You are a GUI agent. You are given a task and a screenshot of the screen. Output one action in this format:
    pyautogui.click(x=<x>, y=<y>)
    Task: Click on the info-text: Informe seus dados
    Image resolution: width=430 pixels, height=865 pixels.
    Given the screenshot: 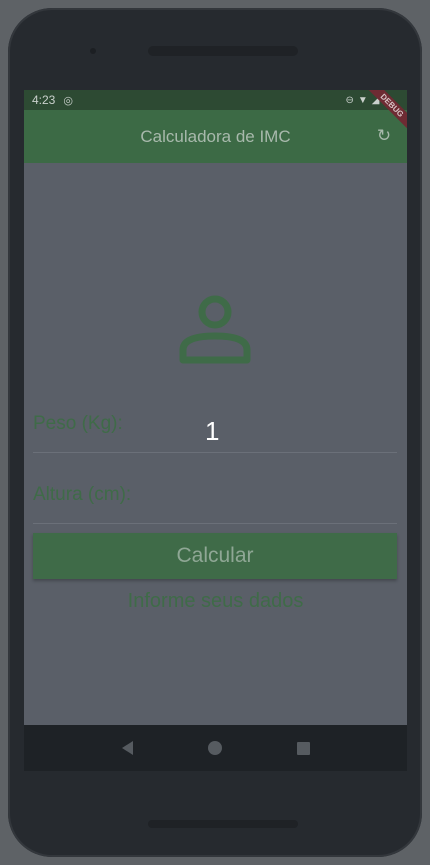 What is the action you would take?
    pyautogui.click(x=215, y=601)
    